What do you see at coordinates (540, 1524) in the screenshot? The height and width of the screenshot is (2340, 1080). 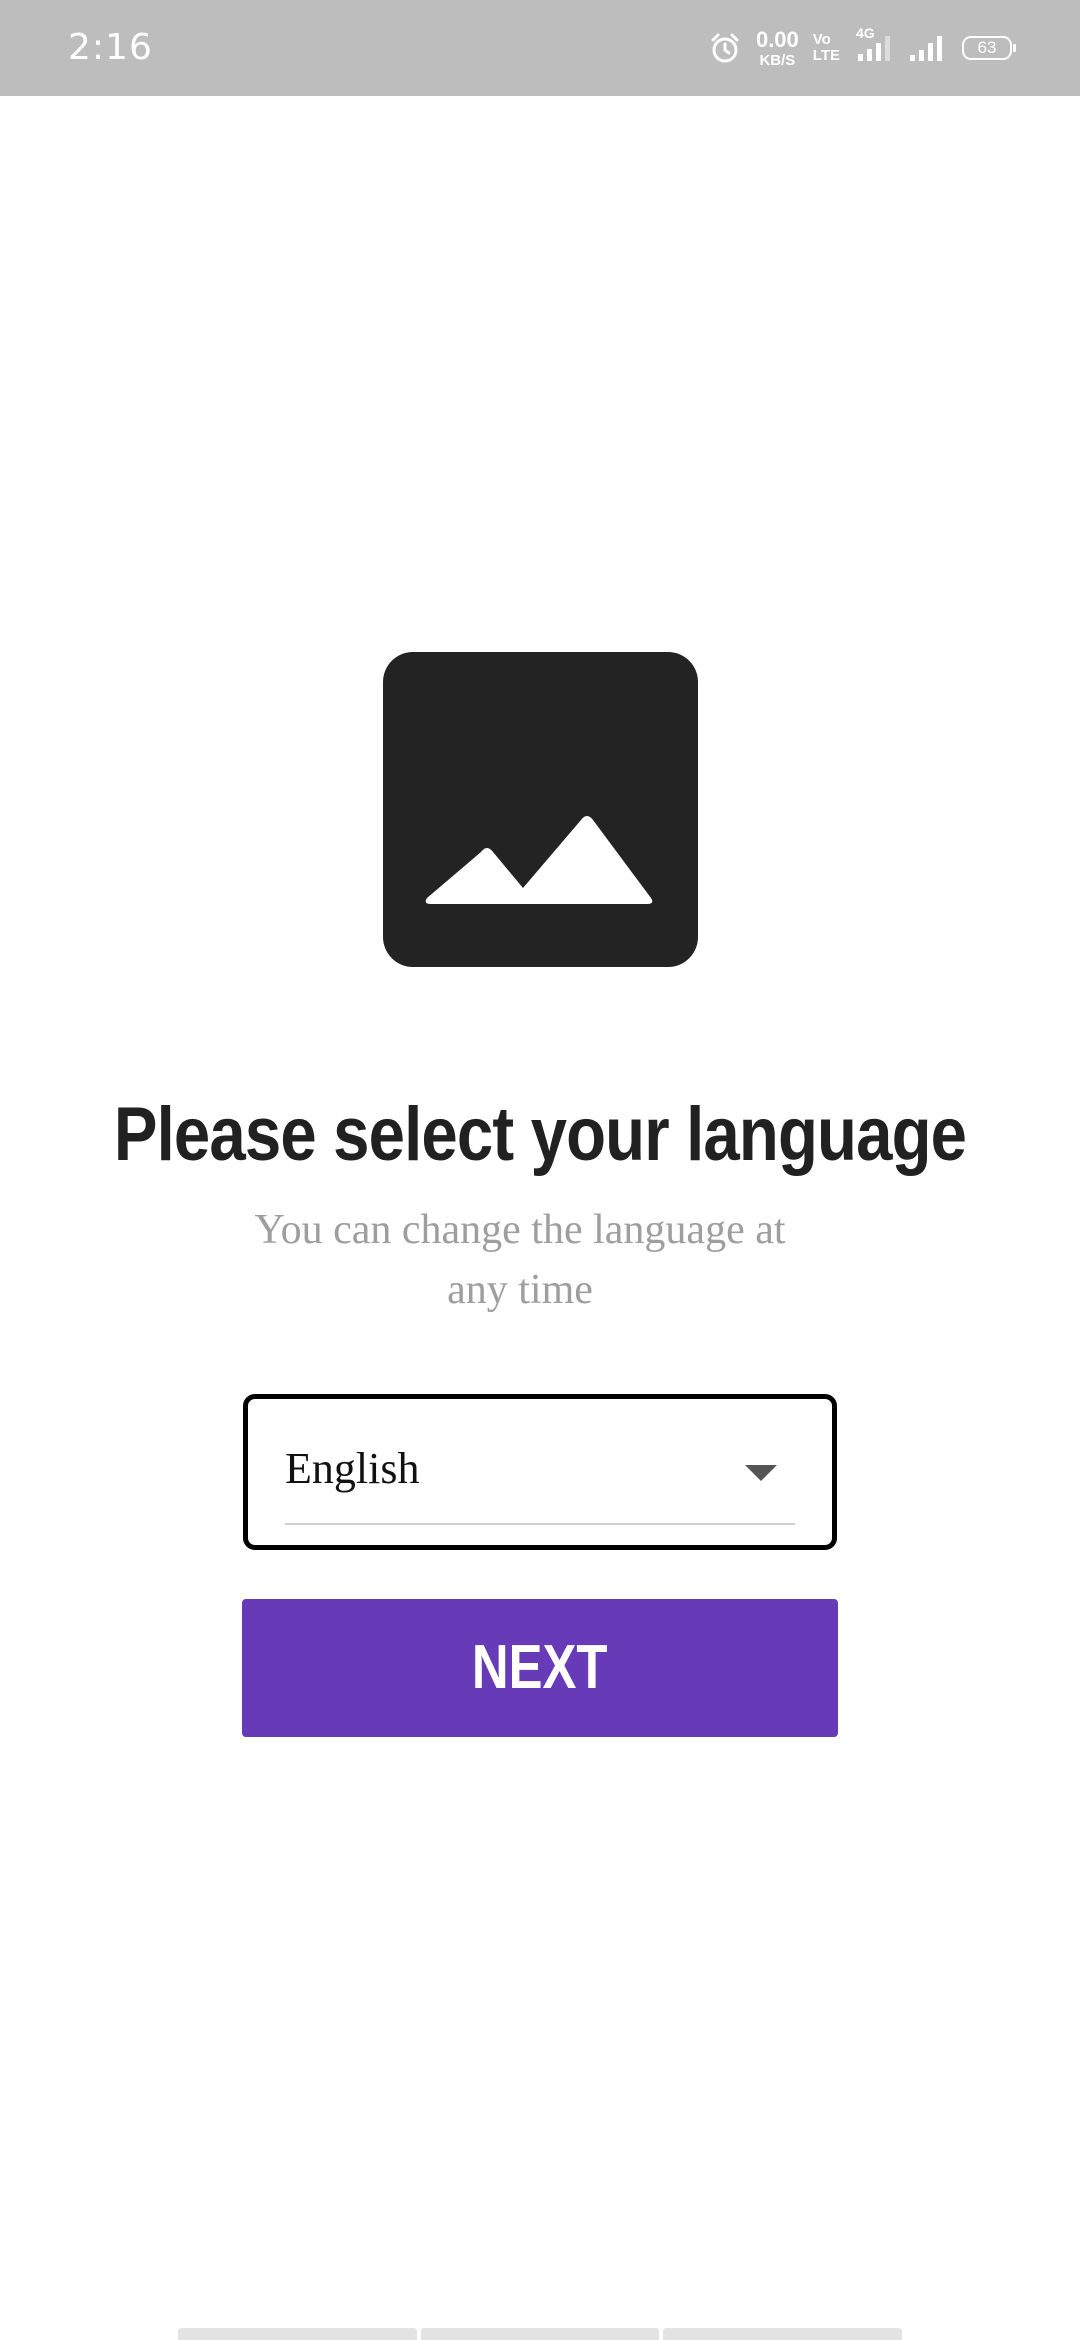 I see `language-select-underline` at bounding box center [540, 1524].